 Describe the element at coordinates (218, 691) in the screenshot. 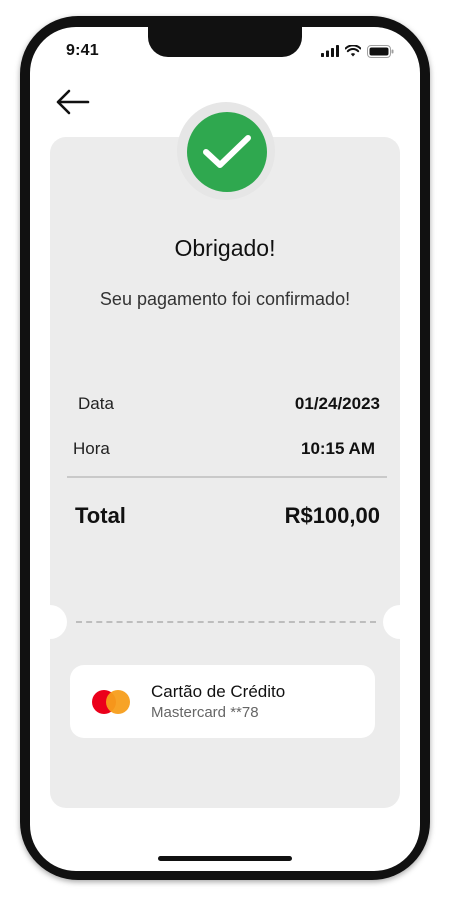

I see `payment-method-title: Cartão de Crédito` at that location.